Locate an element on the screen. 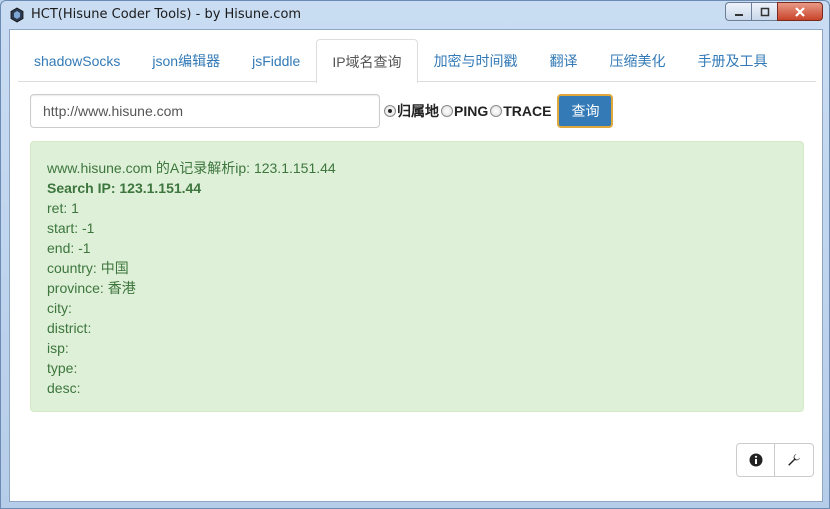 Image resolution: width=830 pixels, height=509 pixels. search-row: 归属地 PING TRACE 查询 is located at coordinates (322, 111).